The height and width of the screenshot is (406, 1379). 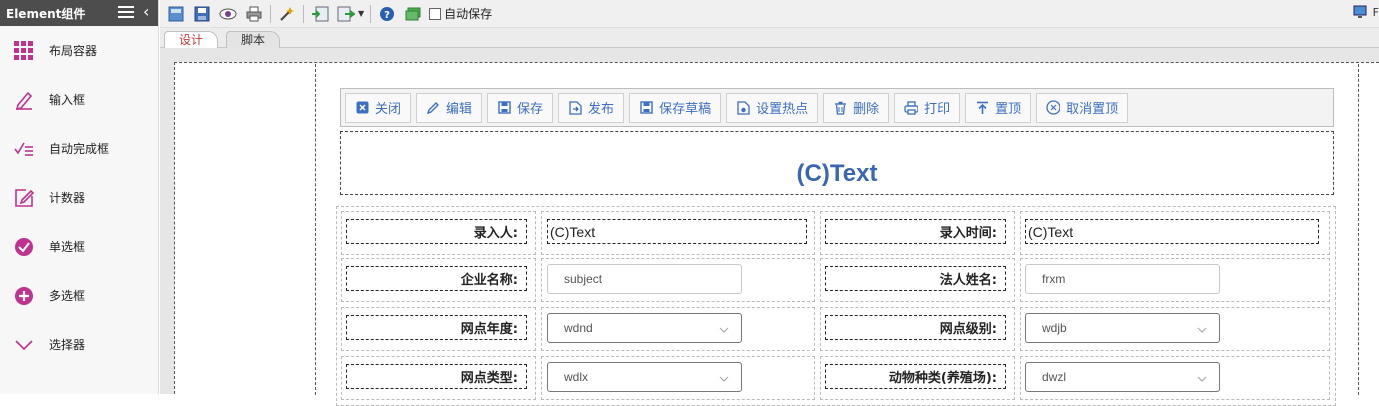 What do you see at coordinates (24, 247) in the screenshot?
I see `check-circle-icon` at bounding box center [24, 247].